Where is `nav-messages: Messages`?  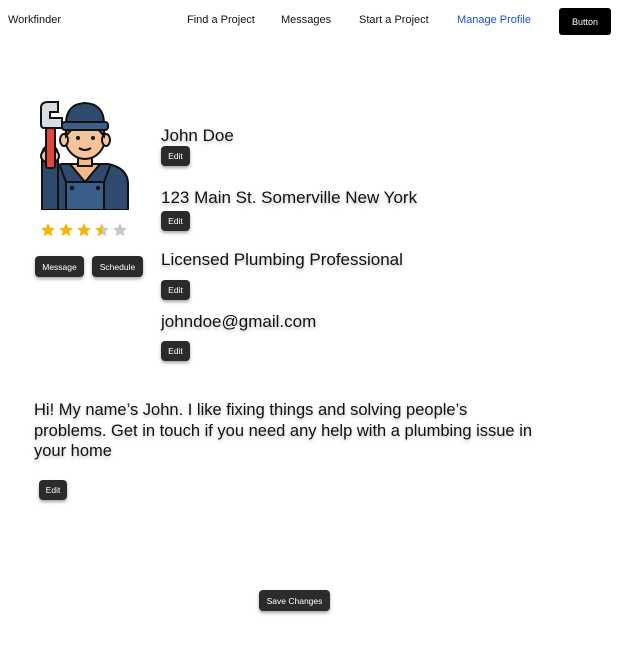
nav-messages: Messages is located at coordinates (306, 20).